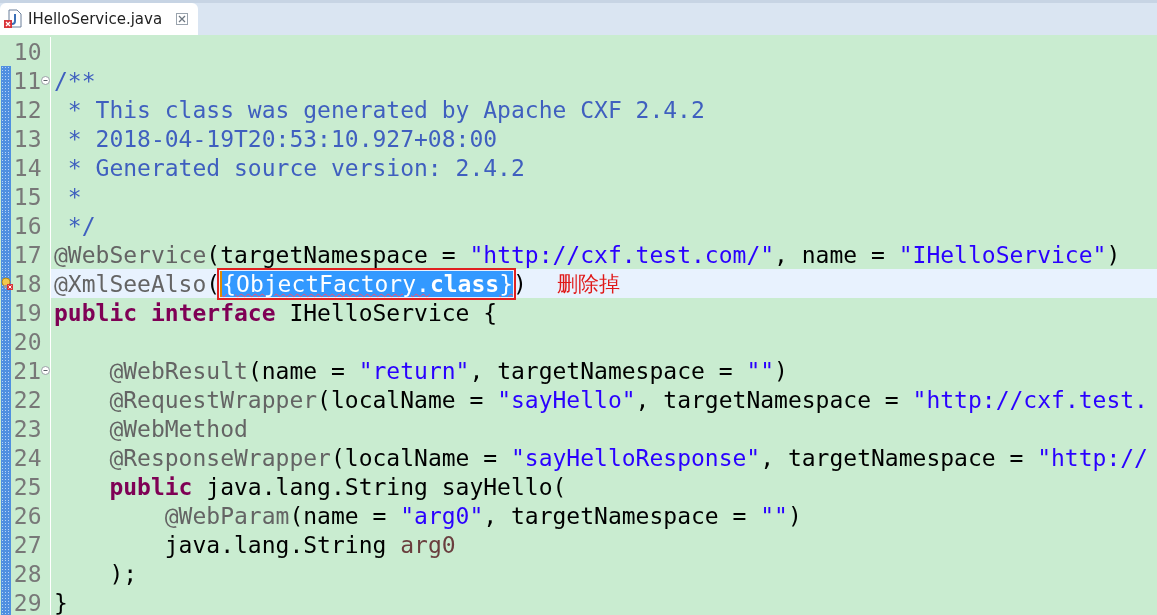 This screenshot has width=1157, height=615. I want to click on code-line: @WebMethod, so click(178, 428).